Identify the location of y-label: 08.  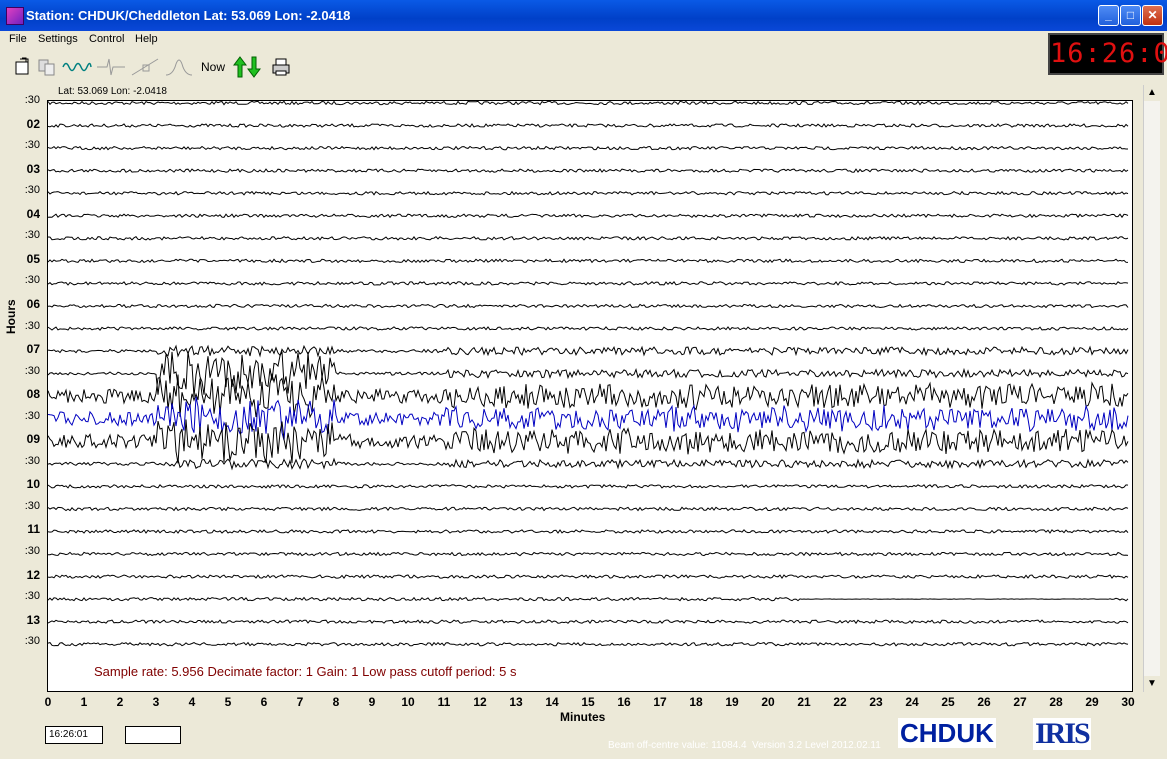
(33, 394).